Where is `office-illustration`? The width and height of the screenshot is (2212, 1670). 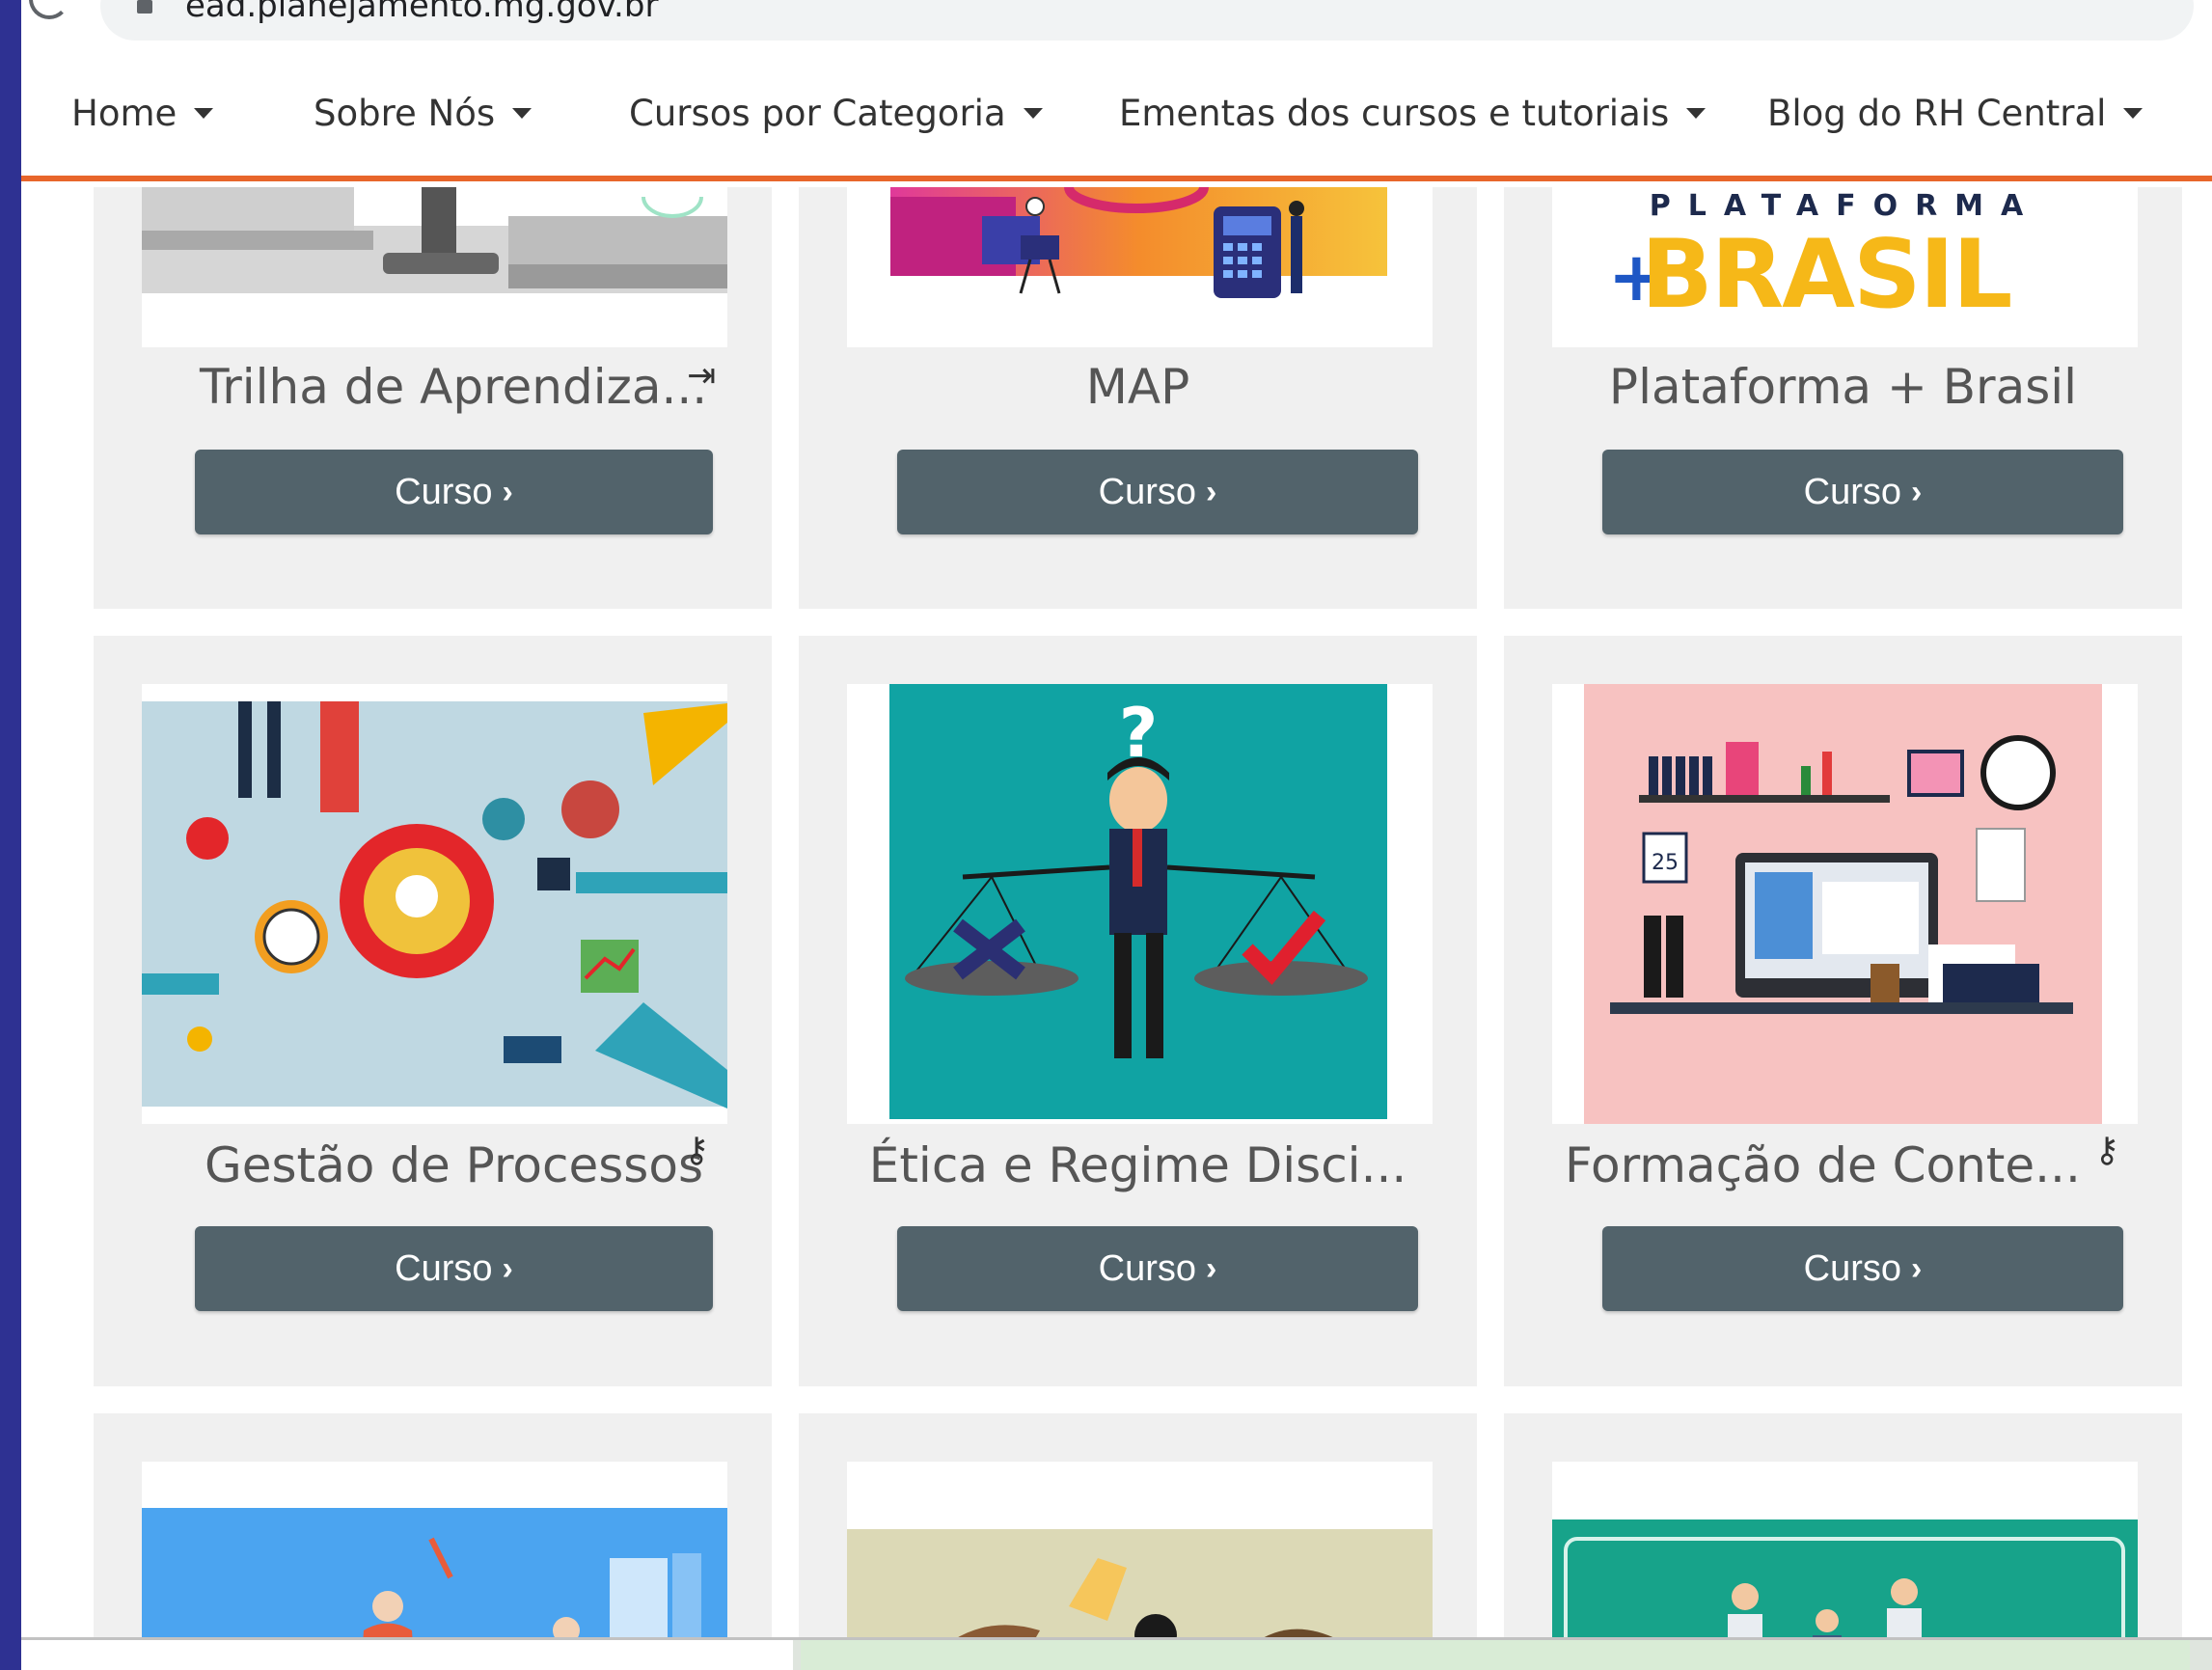
office-illustration is located at coordinates (1138, 242).